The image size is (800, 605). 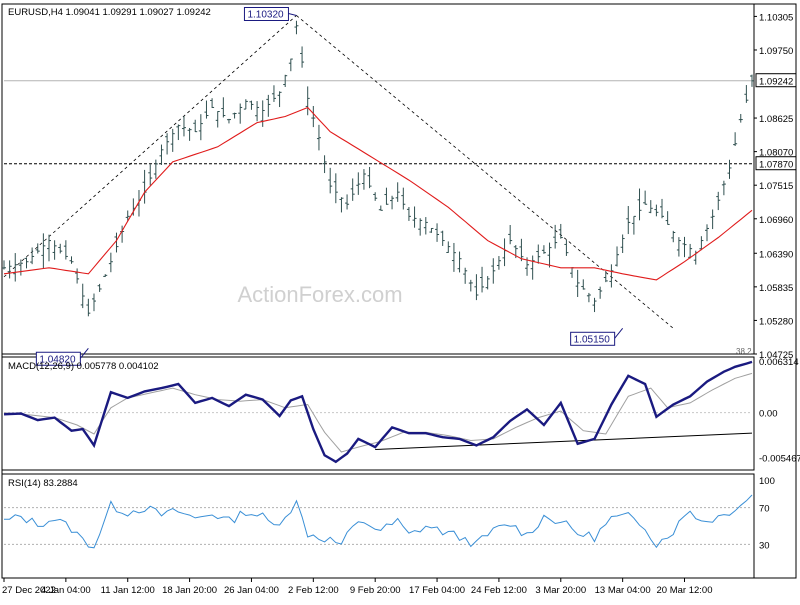 I want to click on macd-tick-label--0.005467: -0.005467, so click(x=779, y=458).